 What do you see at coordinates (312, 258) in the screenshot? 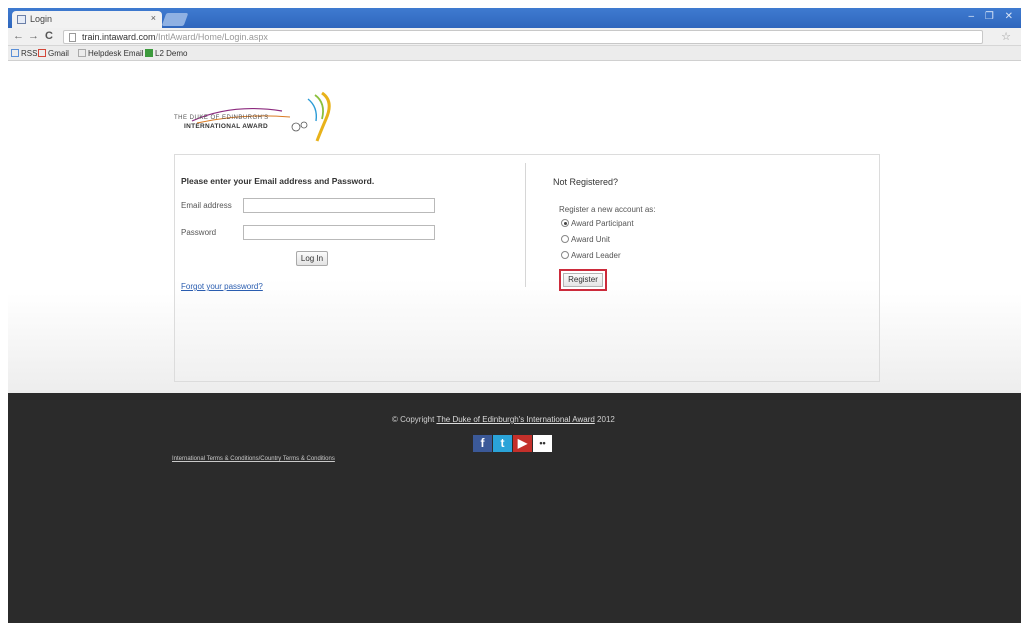
I see `log-in-button: Log In` at bounding box center [312, 258].